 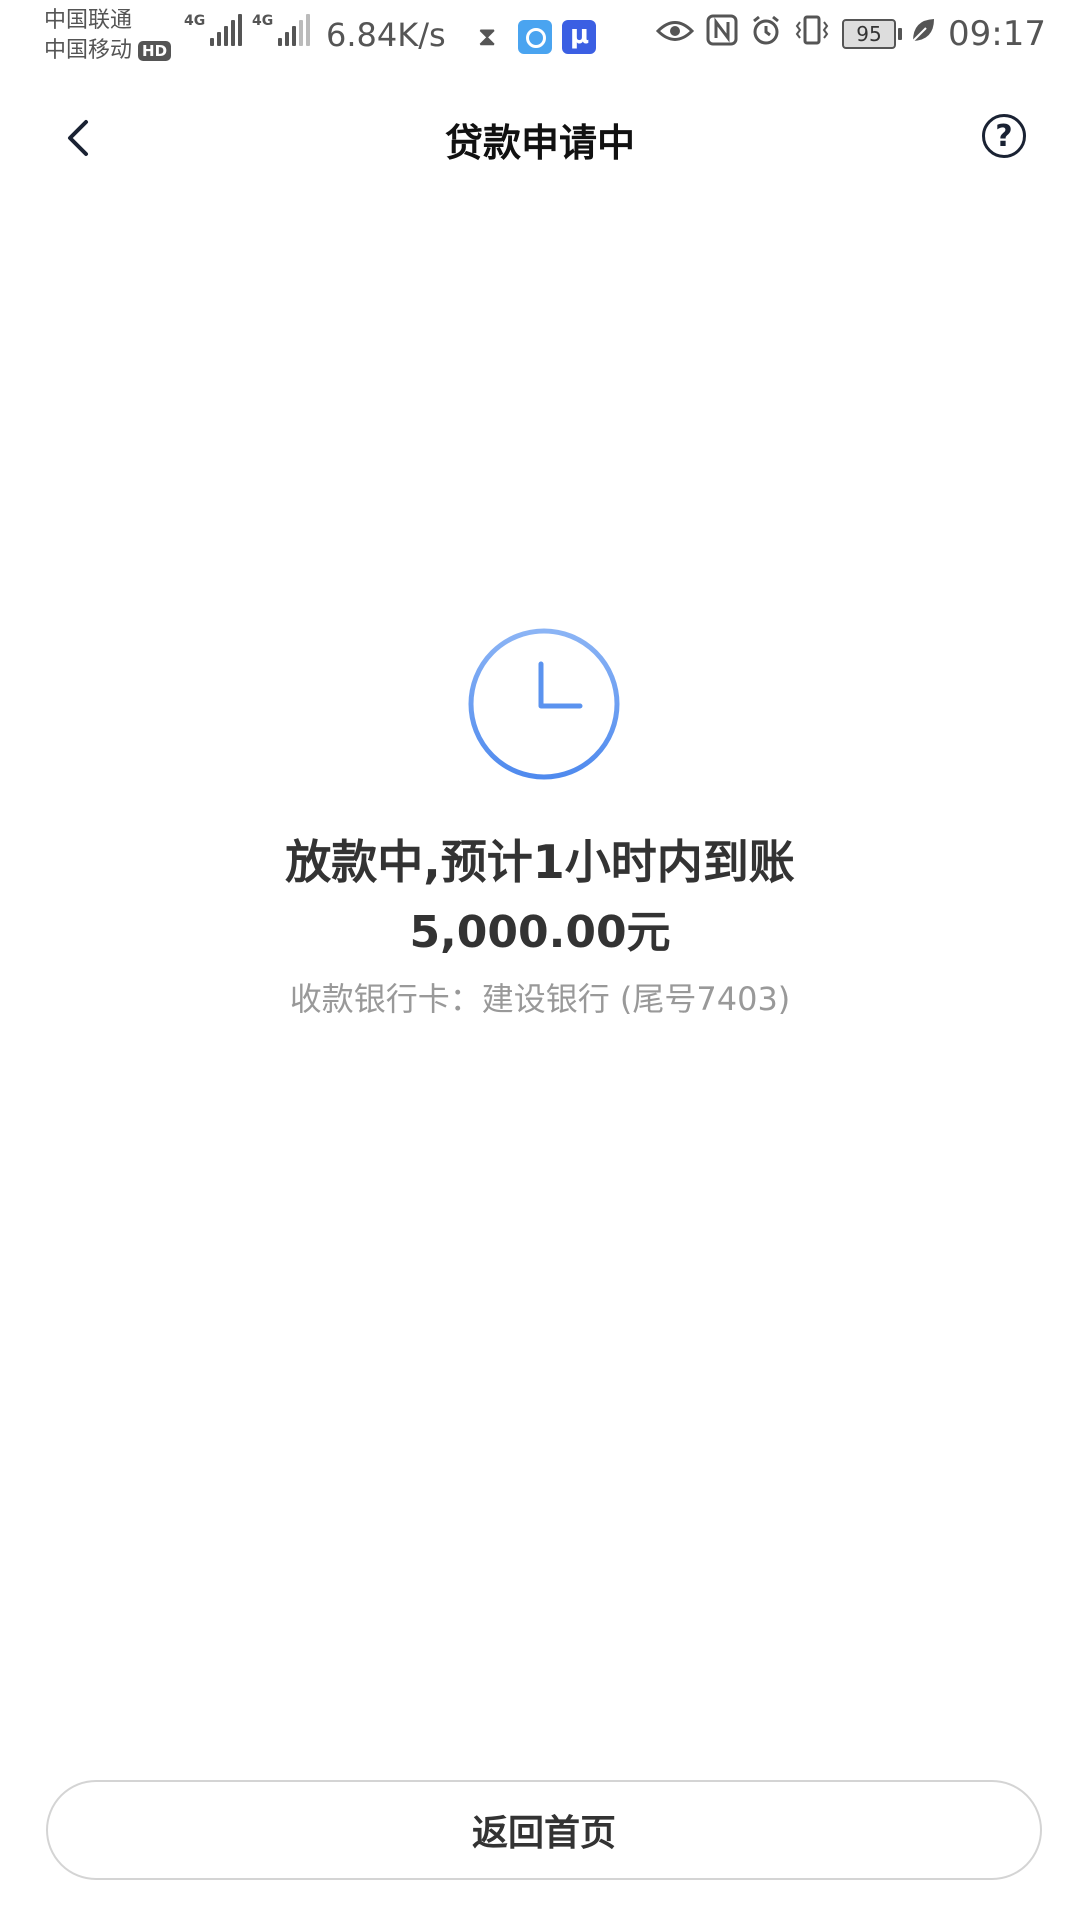 What do you see at coordinates (722, 34) in the screenshot?
I see `nfc-icon` at bounding box center [722, 34].